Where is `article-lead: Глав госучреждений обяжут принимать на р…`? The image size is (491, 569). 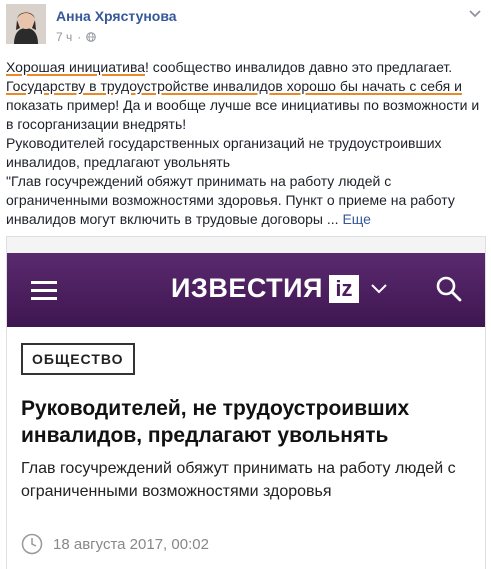 article-lead: Глав госучреждений обяжут принимать на р… is located at coordinates (238, 480).